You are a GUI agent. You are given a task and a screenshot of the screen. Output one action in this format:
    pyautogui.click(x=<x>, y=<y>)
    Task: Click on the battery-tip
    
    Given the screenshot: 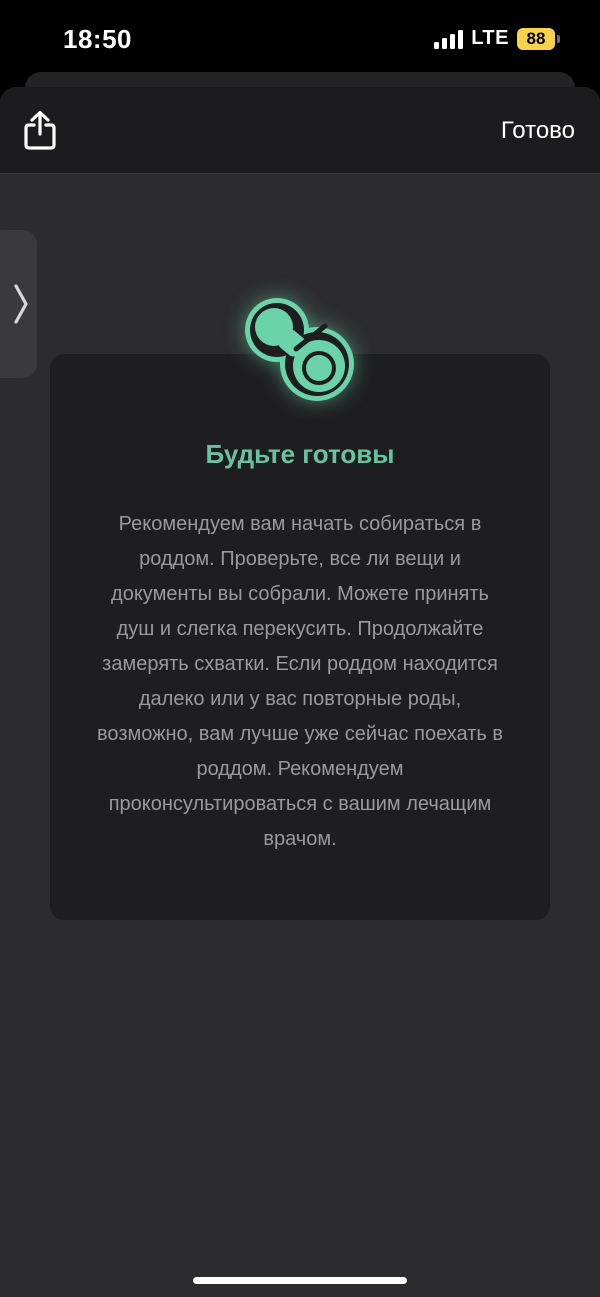 What is the action you would take?
    pyautogui.click(x=558, y=38)
    